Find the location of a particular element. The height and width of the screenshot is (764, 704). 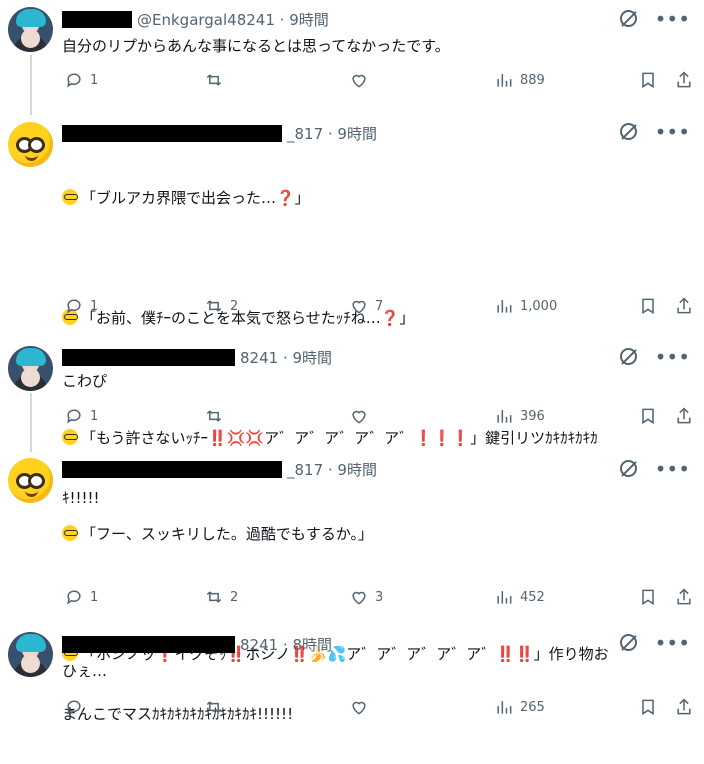

reply-button is located at coordinates (77, 707).